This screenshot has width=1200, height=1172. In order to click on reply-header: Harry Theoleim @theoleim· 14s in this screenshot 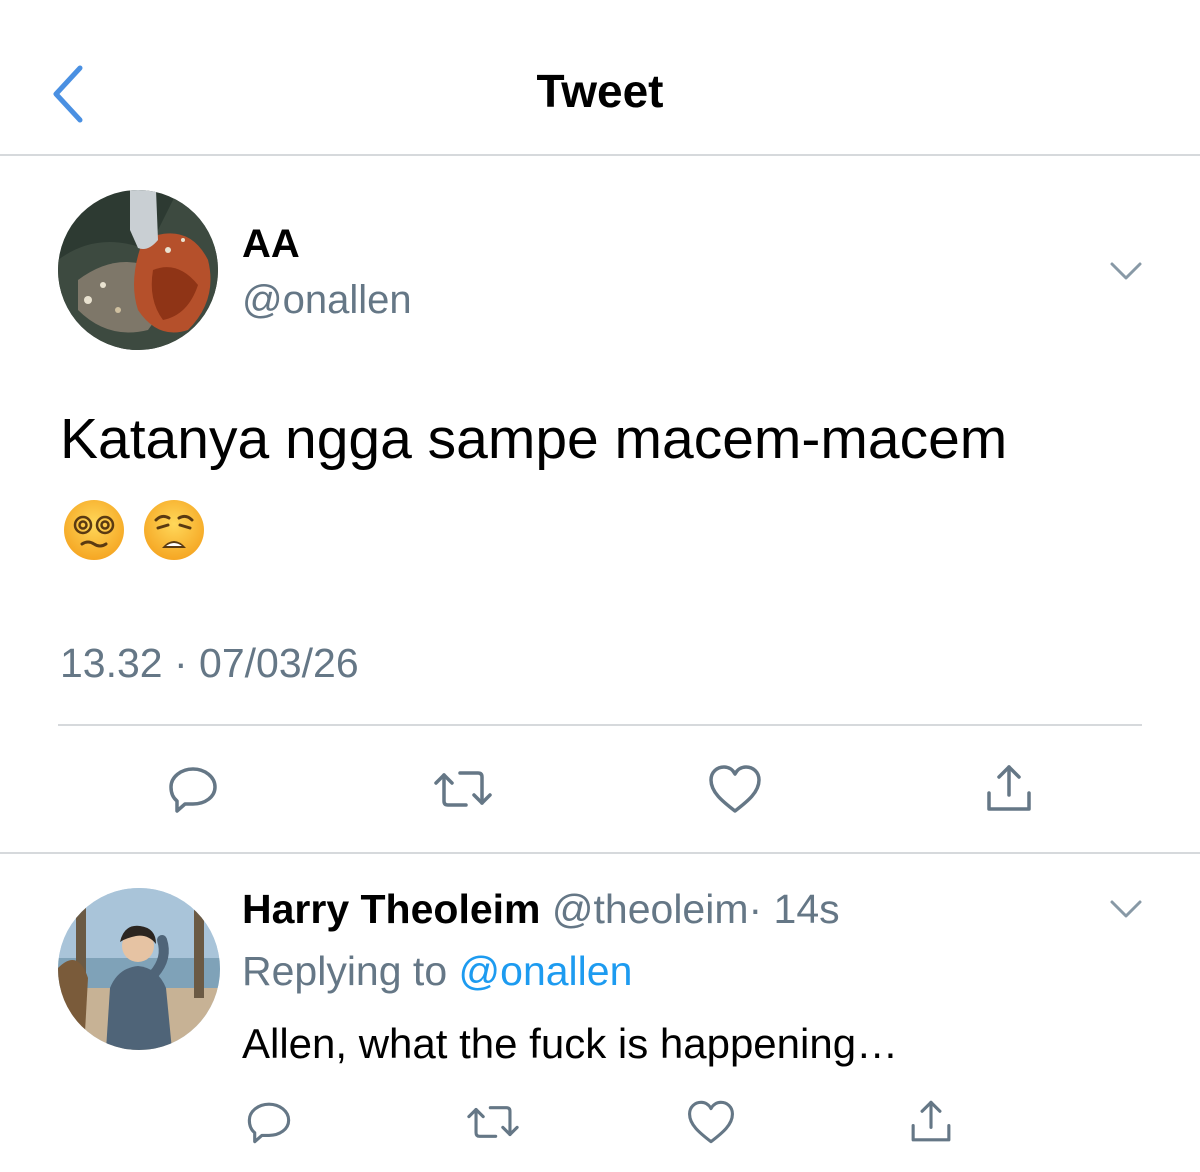, I will do `click(541, 909)`.